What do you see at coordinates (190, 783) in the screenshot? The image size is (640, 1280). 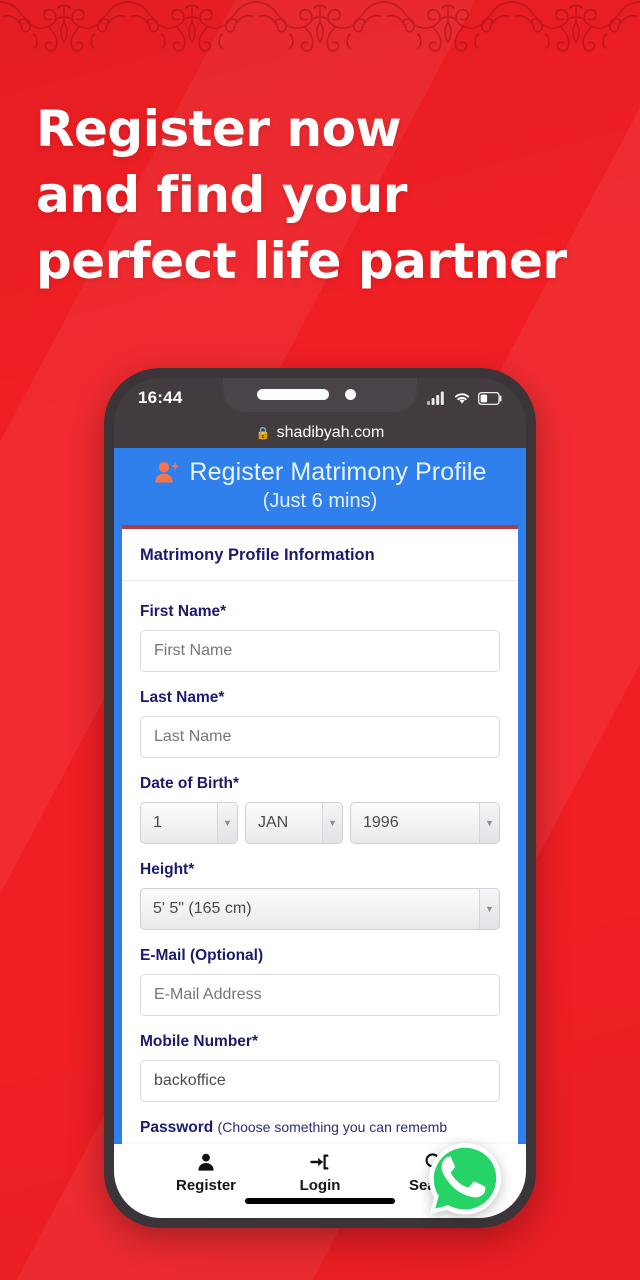 I see `date-of-birth-label: Date of Birth*` at bounding box center [190, 783].